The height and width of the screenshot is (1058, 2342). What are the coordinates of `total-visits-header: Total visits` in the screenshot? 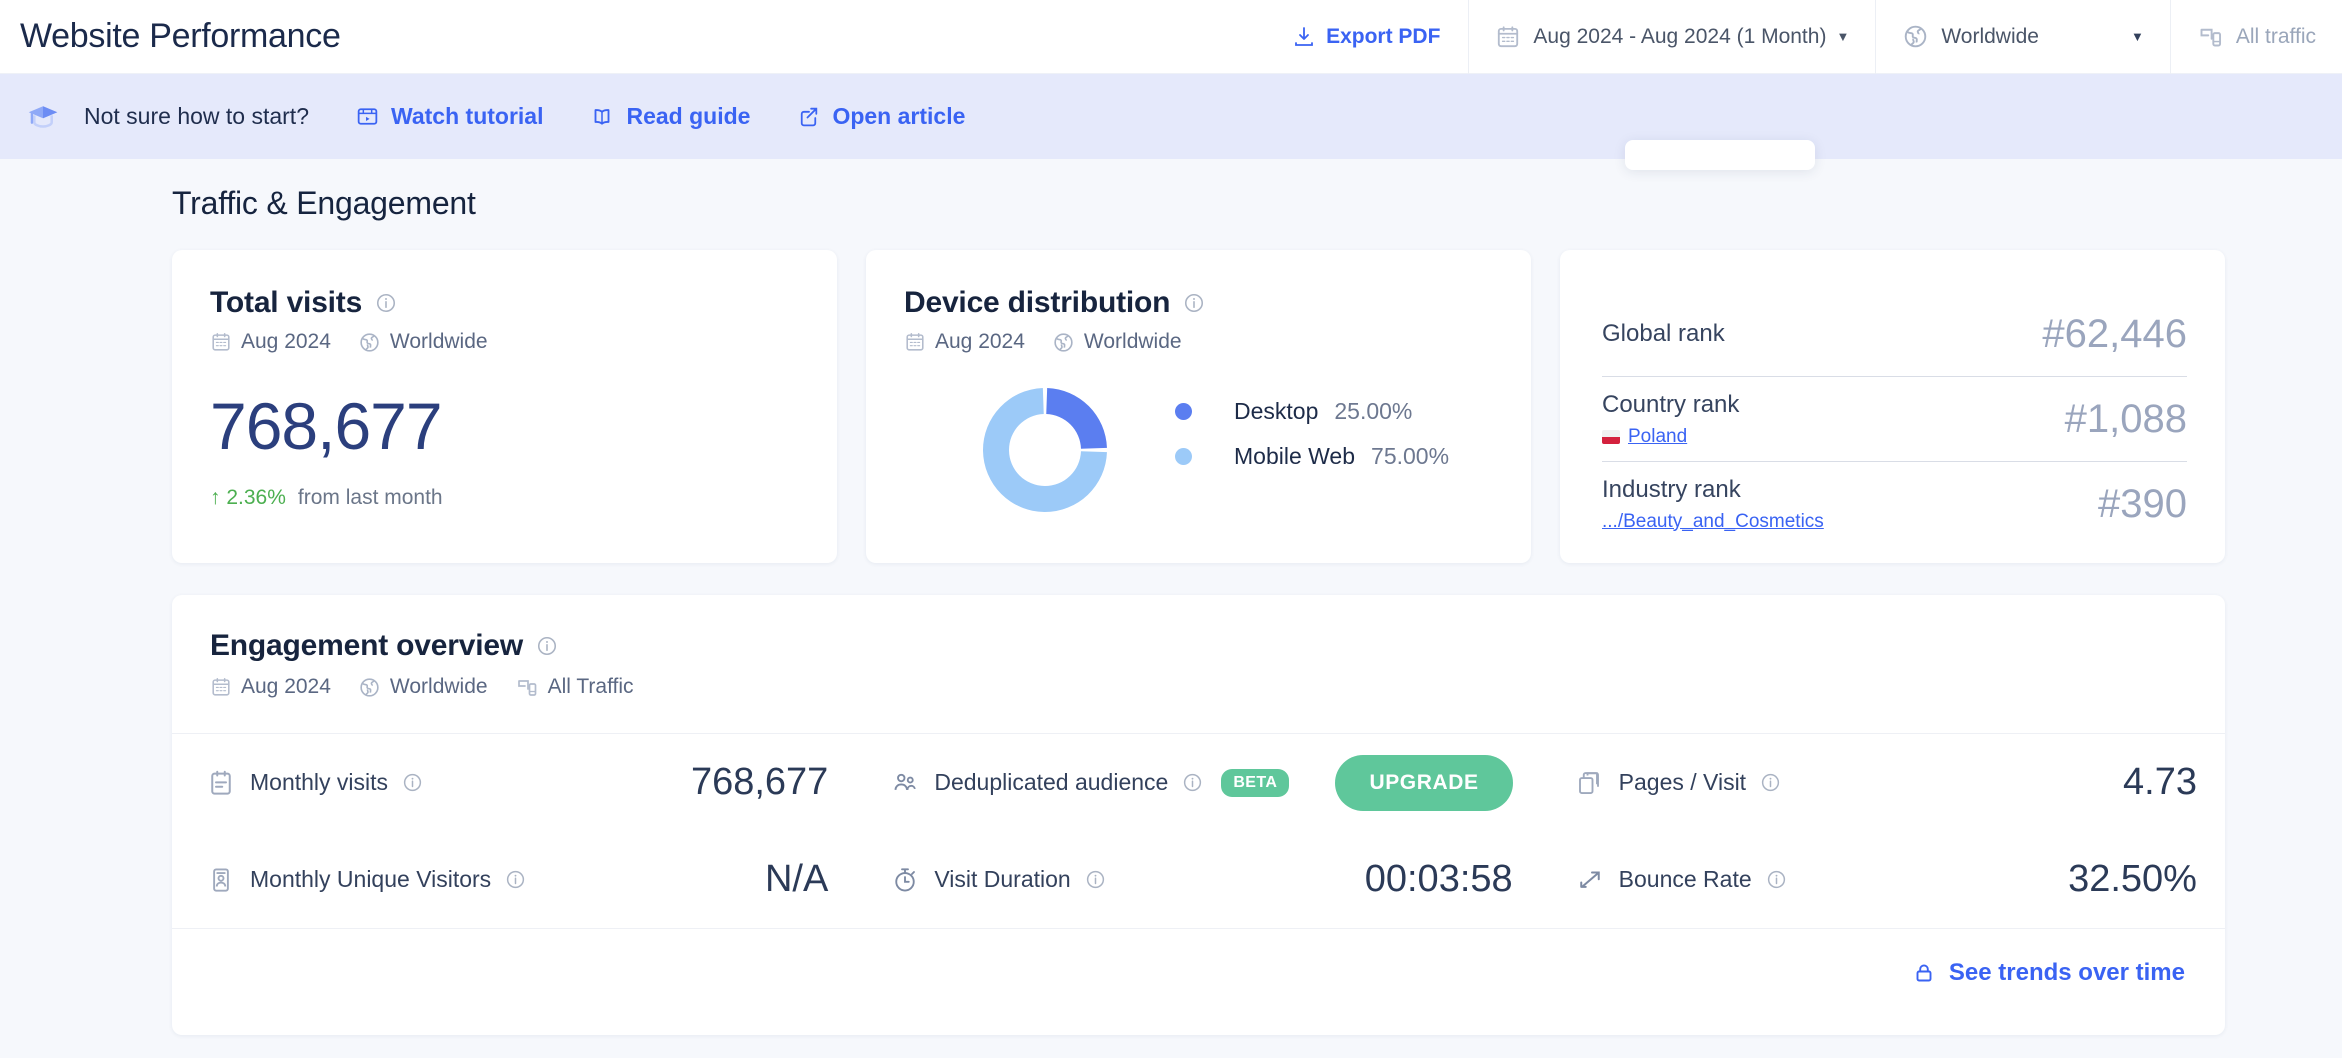 It's located at (504, 285).